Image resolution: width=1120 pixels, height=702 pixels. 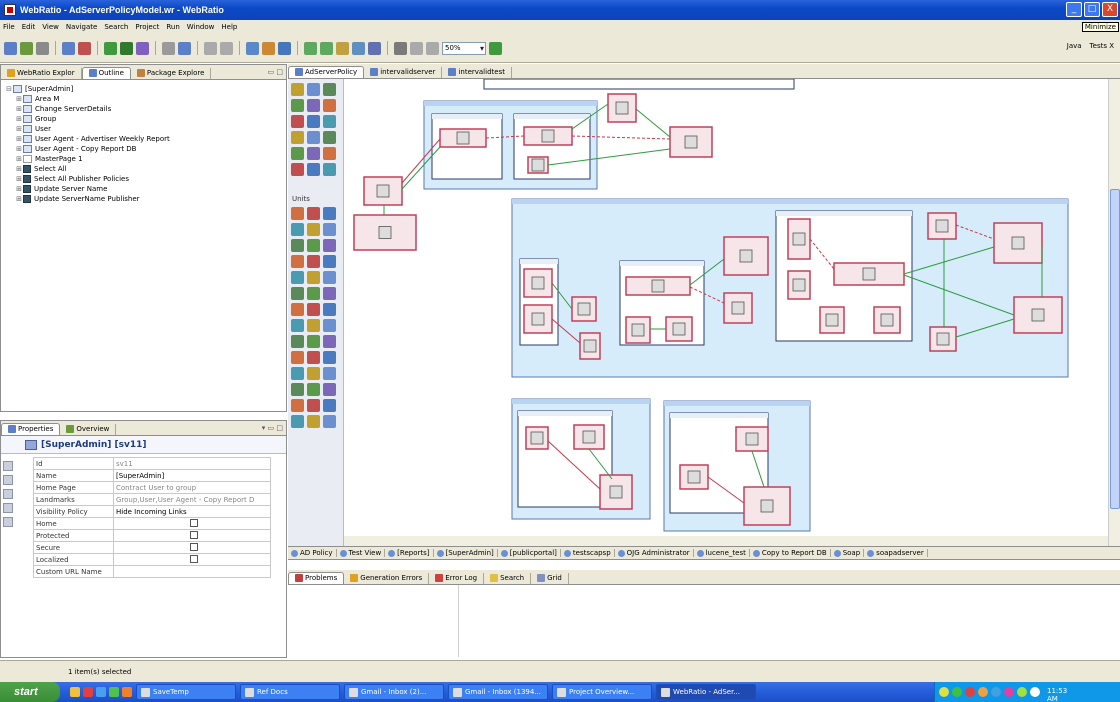 I want to click on property-row: Id sv11, so click(x=152, y=463).